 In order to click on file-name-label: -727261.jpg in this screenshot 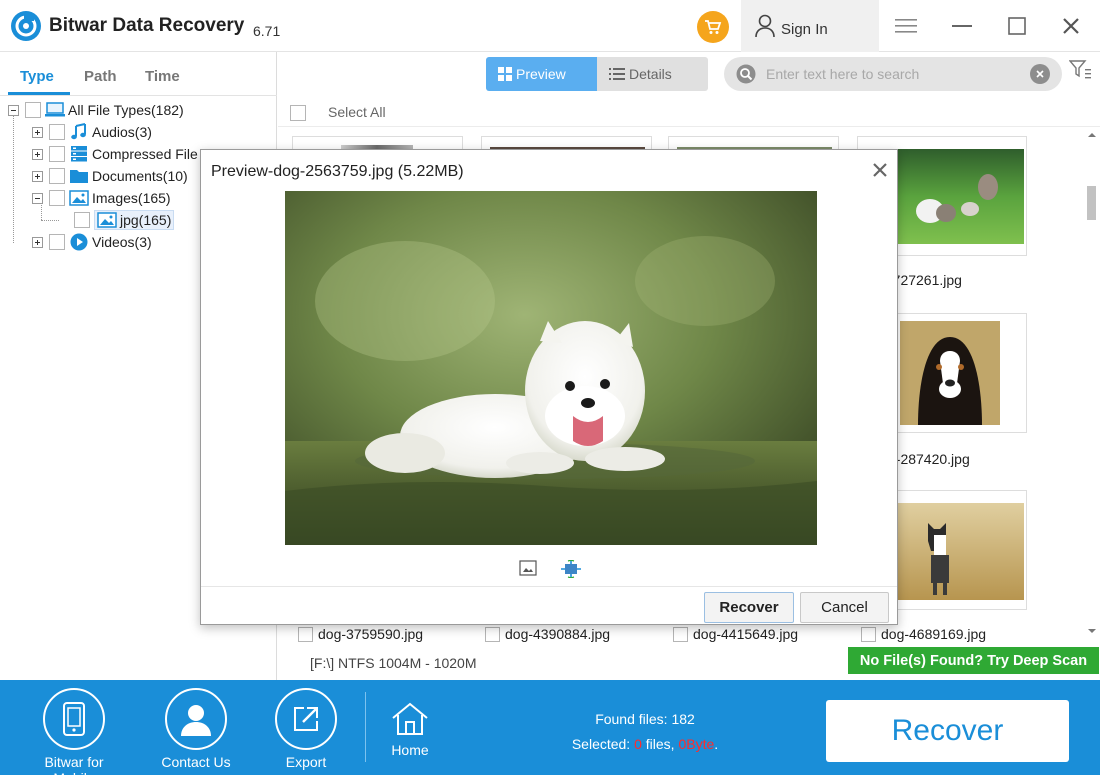, I will do `click(925, 280)`.